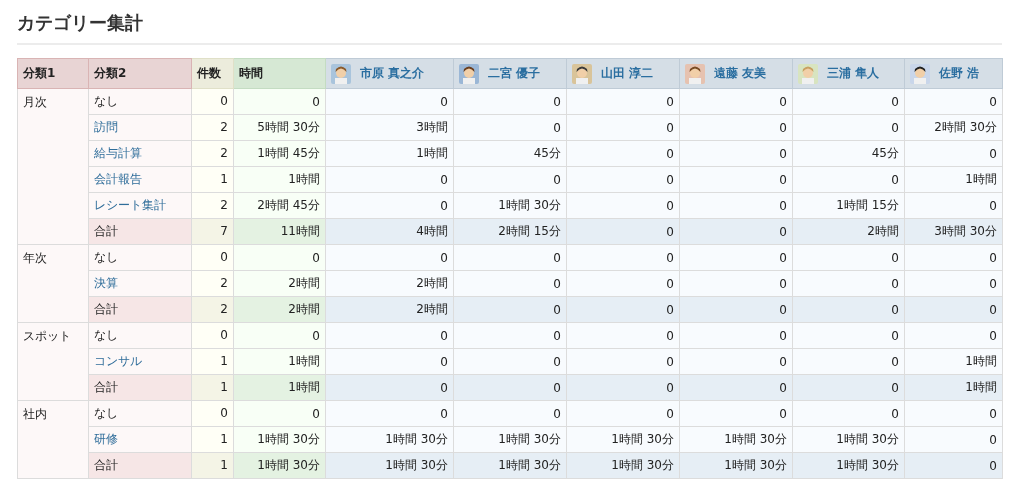 The image size is (1014, 499). What do you see at coordinates (279, 73) in the screenshot?
I see `column-header: 時間` at bounding box center [279, 73].